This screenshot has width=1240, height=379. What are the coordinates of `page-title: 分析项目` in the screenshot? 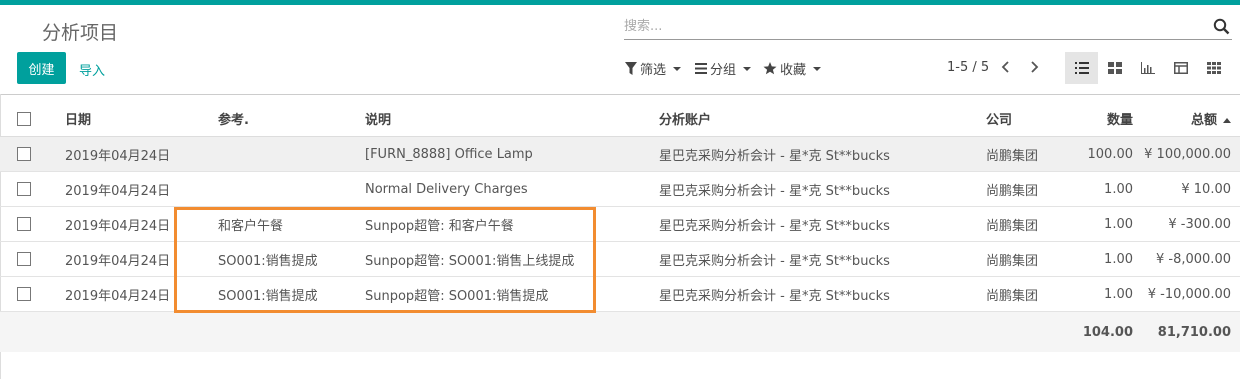 It's located at (80, 33).